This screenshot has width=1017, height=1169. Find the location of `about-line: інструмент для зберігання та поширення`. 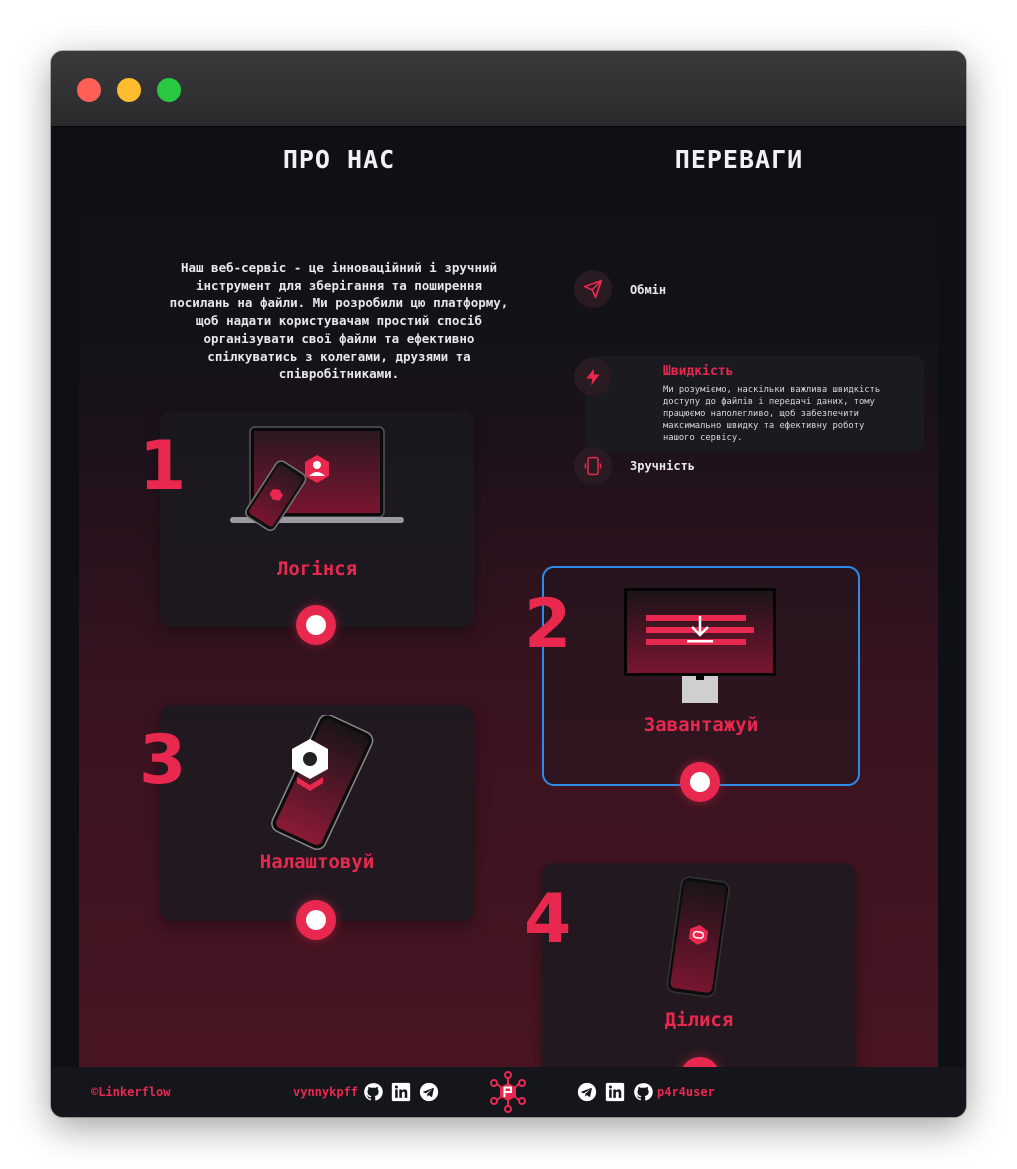

about-line: інструмент для зберігання та поширення is located at coordinates (339, 285).